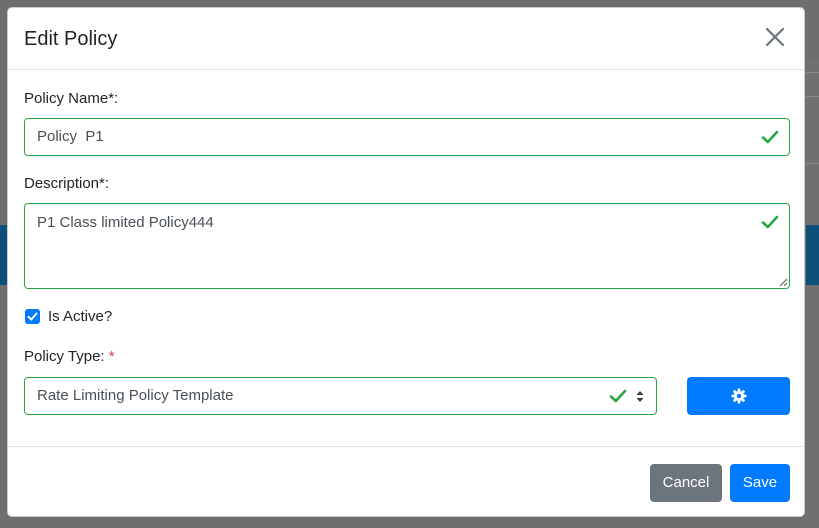 This screenshot has width=819, height=528. I want to click on is-active-checkbox, so click(32, 316).